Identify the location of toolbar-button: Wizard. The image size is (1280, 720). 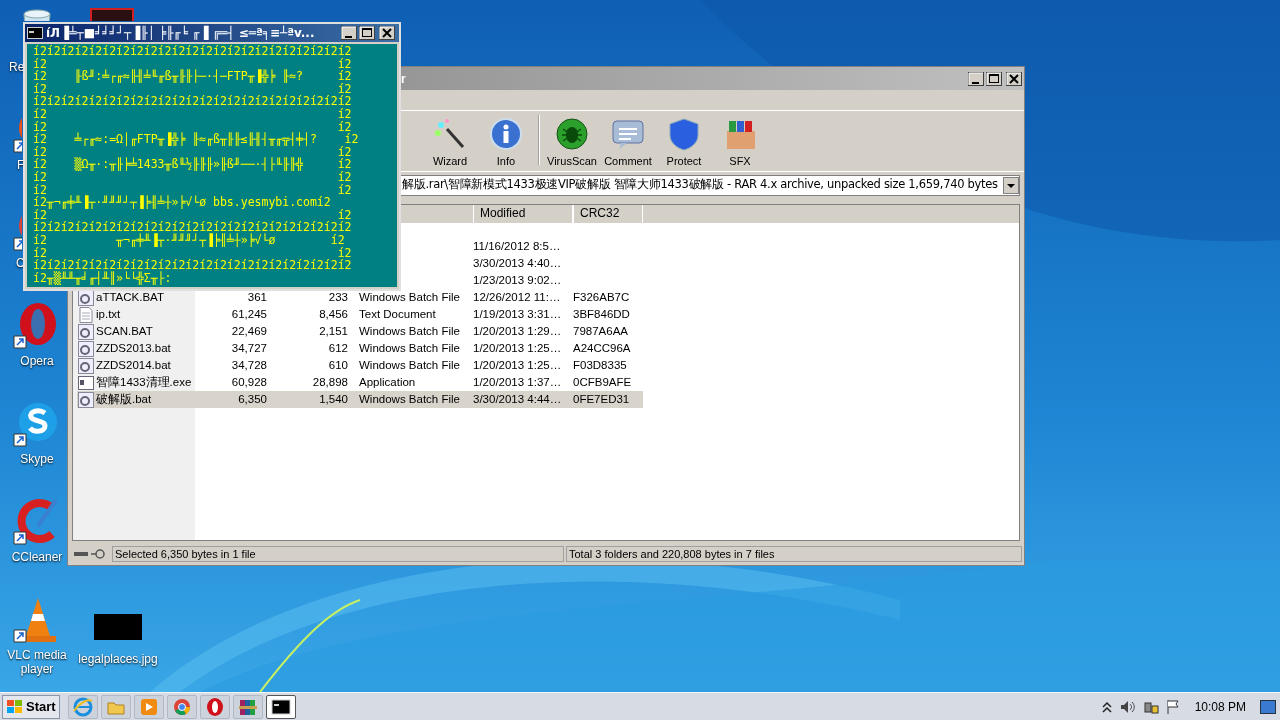
(450, 142).